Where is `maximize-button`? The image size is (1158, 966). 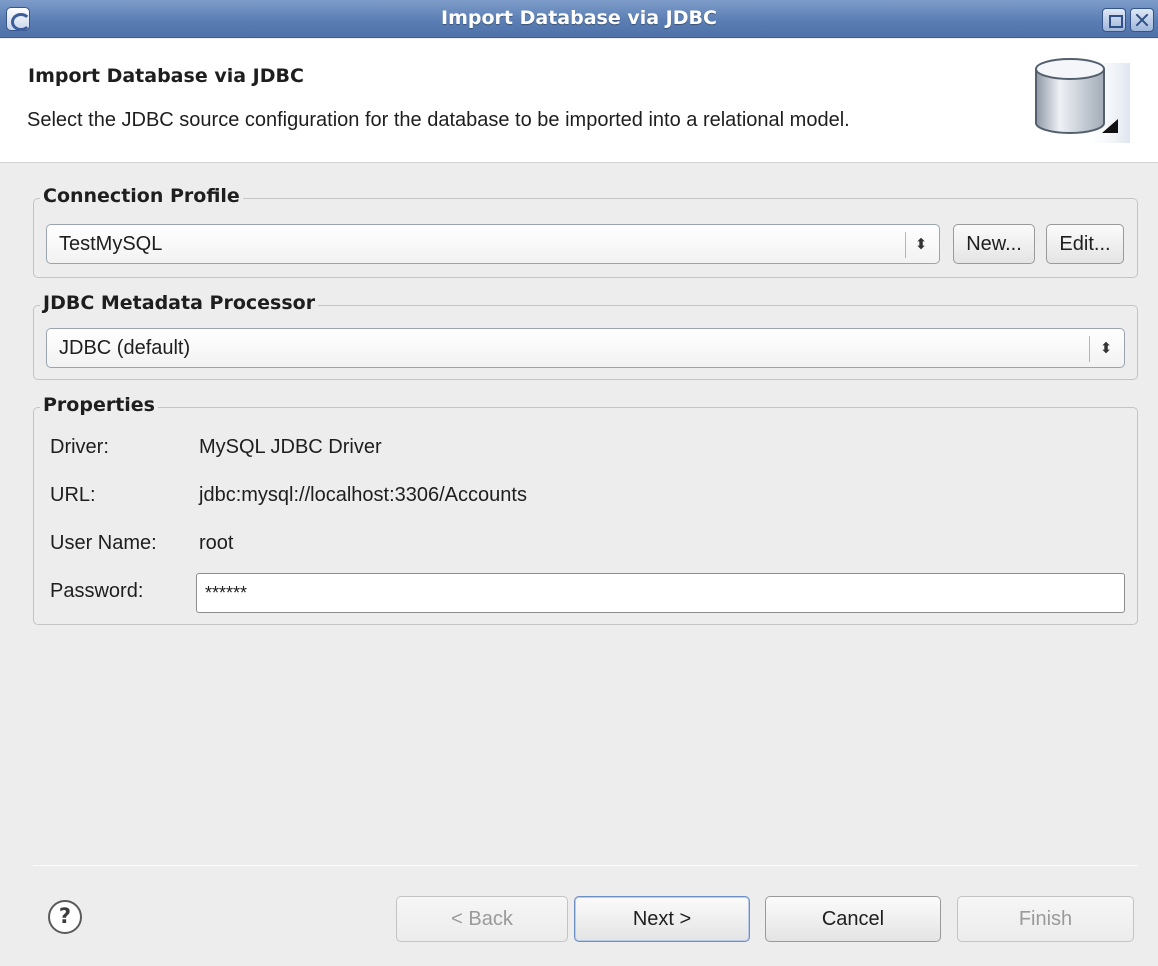
maximize-button is located at coordinates (1114, 20).